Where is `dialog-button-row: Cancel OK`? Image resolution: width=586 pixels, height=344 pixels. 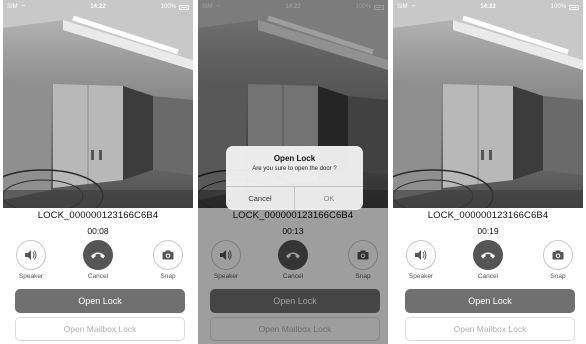 dialog-button-row: Cancel OK is located at coordinates (294, 198).